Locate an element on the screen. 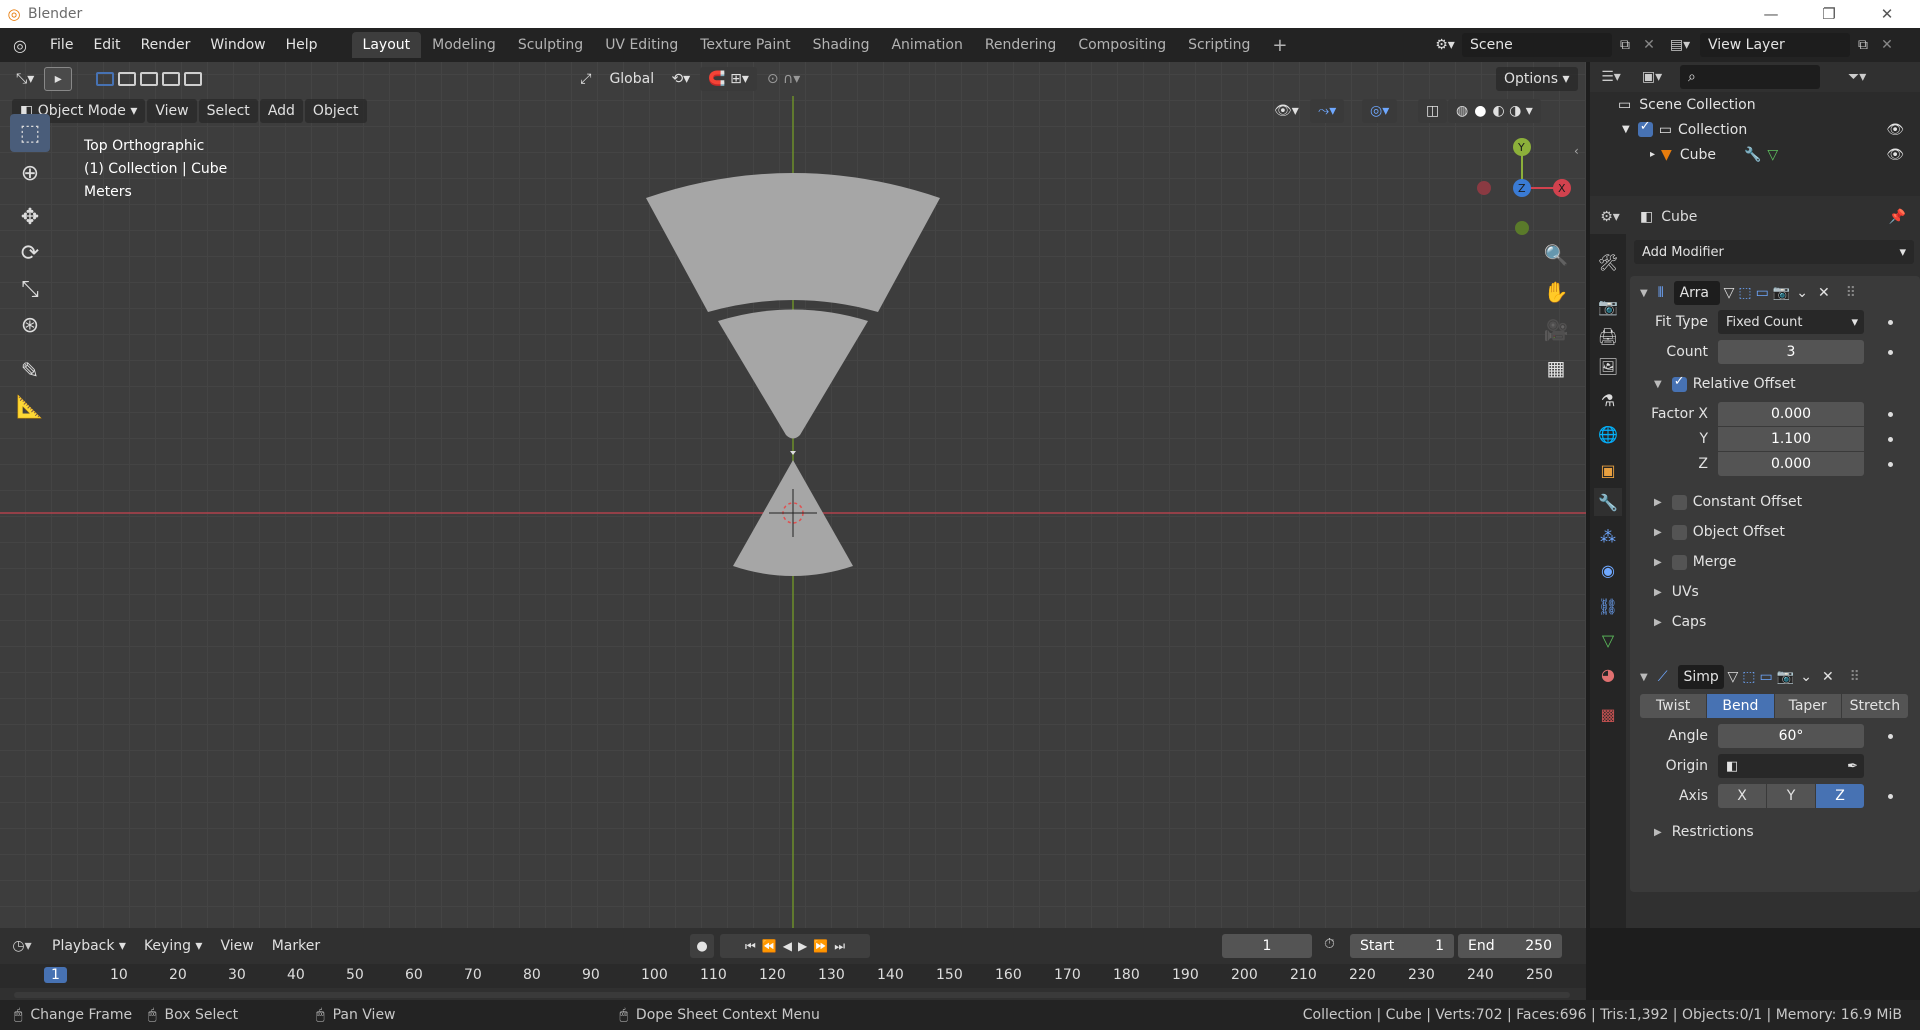  play-reverse-icon: ◀ is located at coordinates (787, 946).